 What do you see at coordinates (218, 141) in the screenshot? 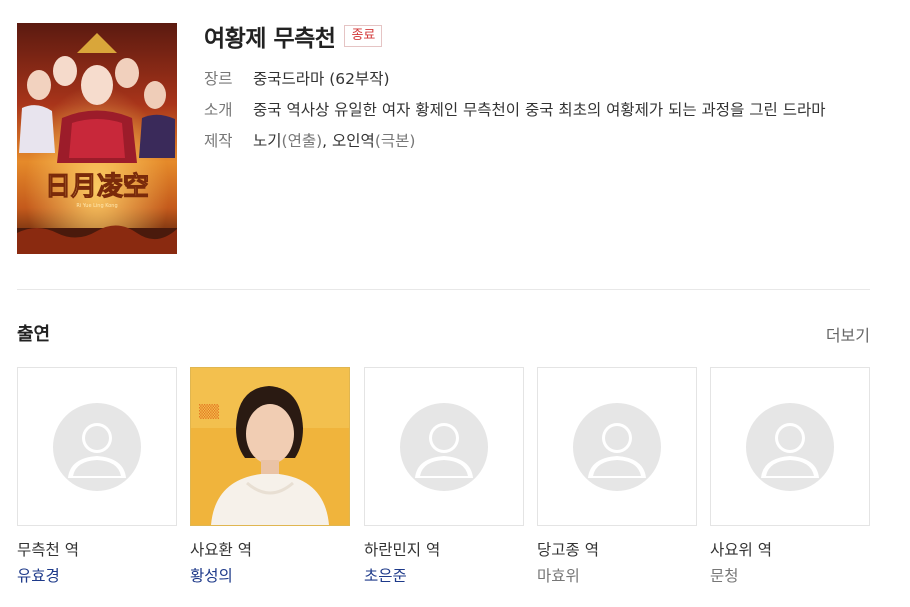
I see `production-label: 제작` at bounding box center [218, 141].